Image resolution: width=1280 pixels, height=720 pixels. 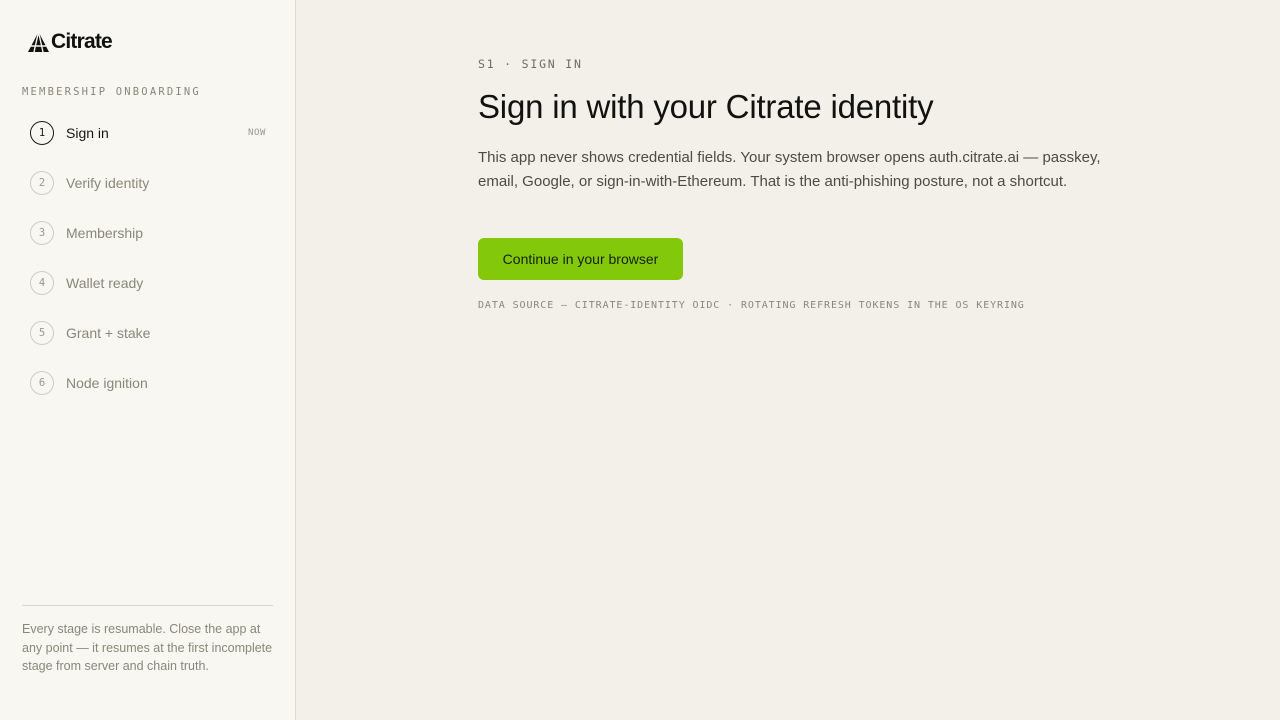 What do you see at coordinates (108, 183) in the screenshot?
I see `step-label: Verify identity` at bounding box center [108, 183].